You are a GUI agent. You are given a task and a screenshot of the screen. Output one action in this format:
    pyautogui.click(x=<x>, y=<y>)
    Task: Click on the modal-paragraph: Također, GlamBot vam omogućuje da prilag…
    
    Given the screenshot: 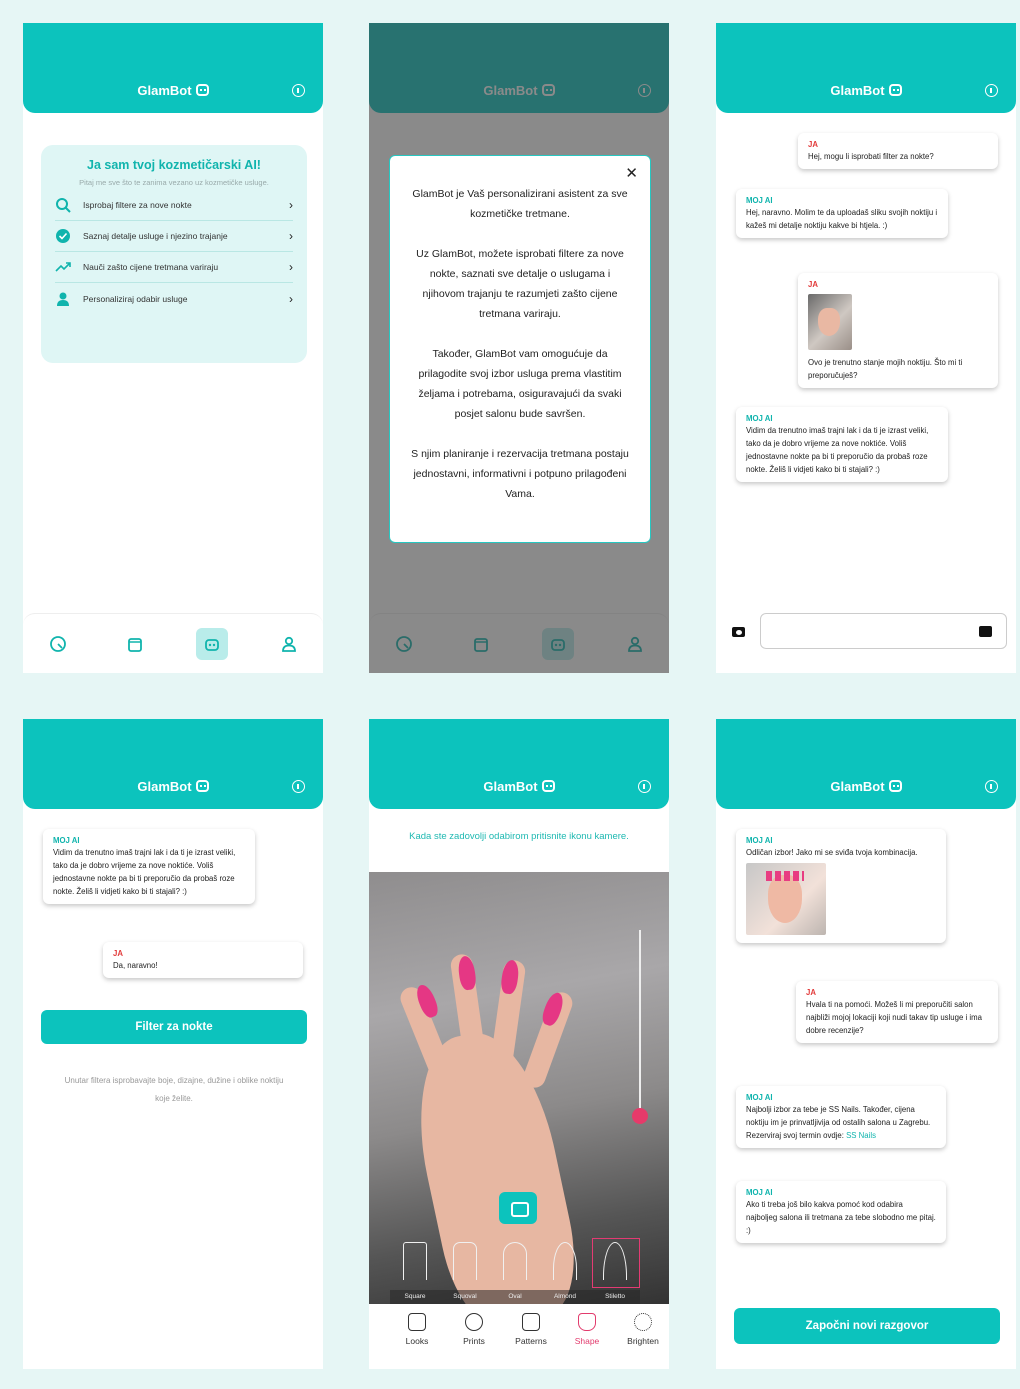 What is the action you would take?
    pyautogui.click(x=520, y=384)
    